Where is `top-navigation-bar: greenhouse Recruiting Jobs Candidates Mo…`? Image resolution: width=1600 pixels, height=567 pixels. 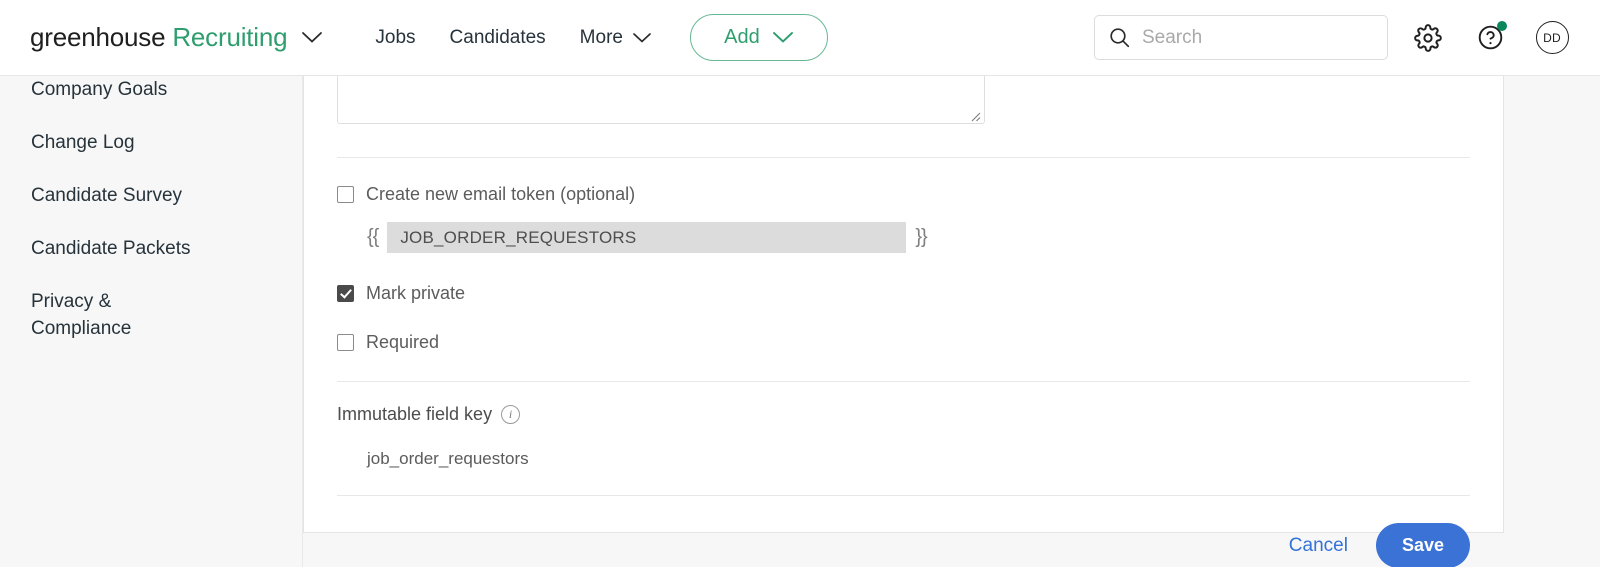 top-navigation-bar: greenhouse Recruiting Jobs Candidates Mo… is located at coordinates (800, 38).